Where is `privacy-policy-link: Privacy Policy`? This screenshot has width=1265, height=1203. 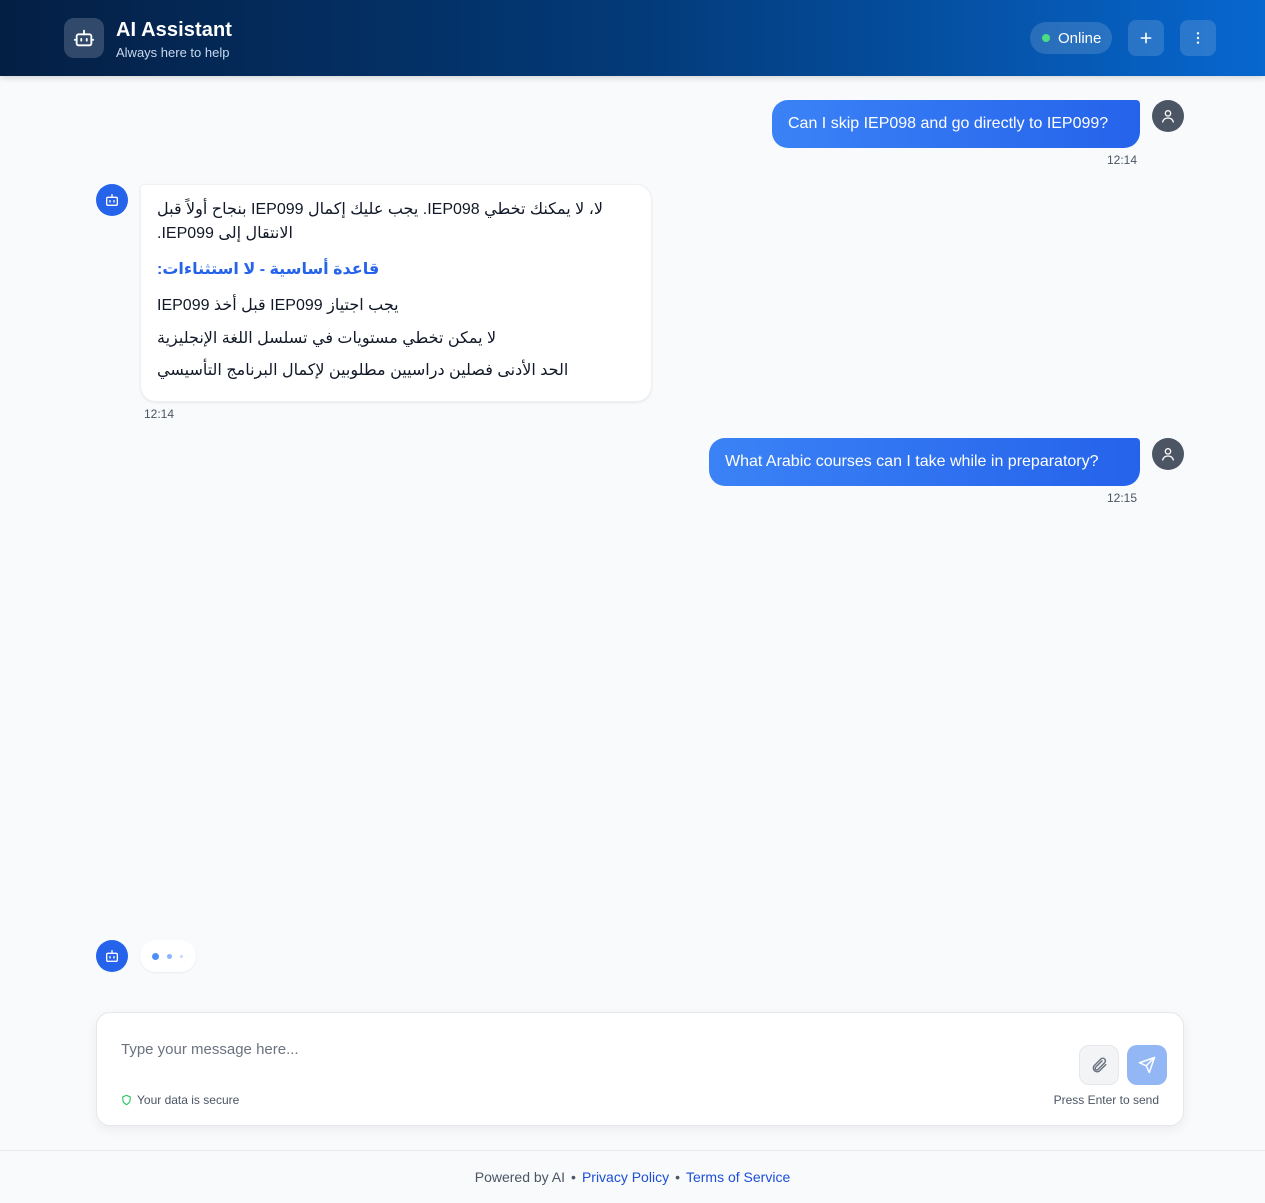
privacy-policy-link: Privacy Policy is located at coordinates (625, 1177).